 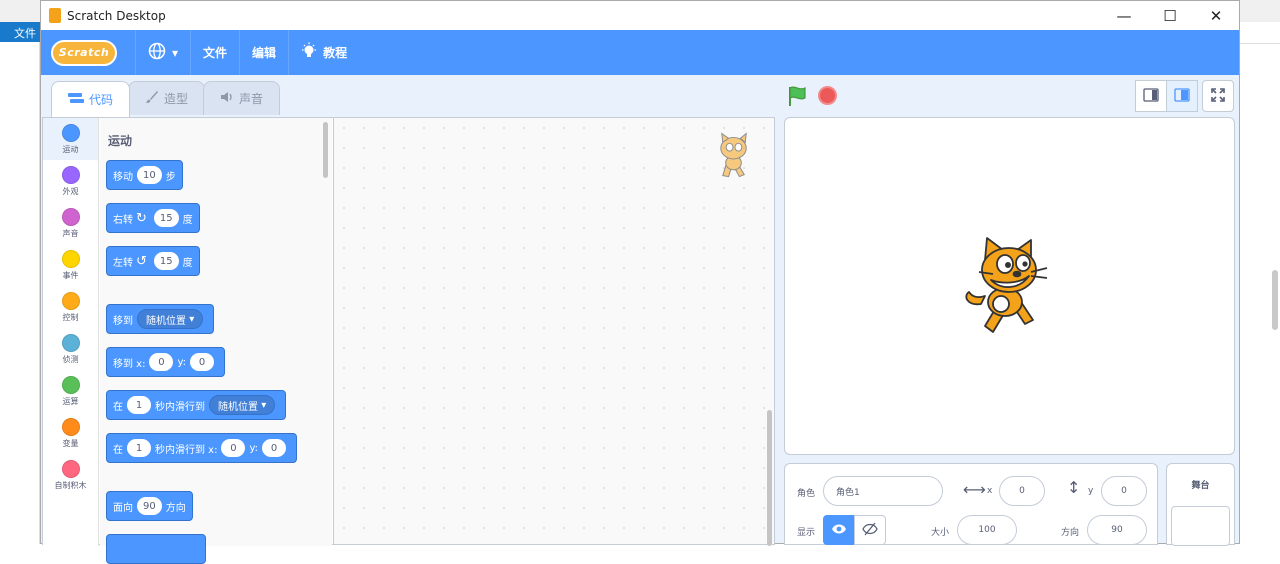 I want to click on background-scrollbar, so click(x=1275, y=300).